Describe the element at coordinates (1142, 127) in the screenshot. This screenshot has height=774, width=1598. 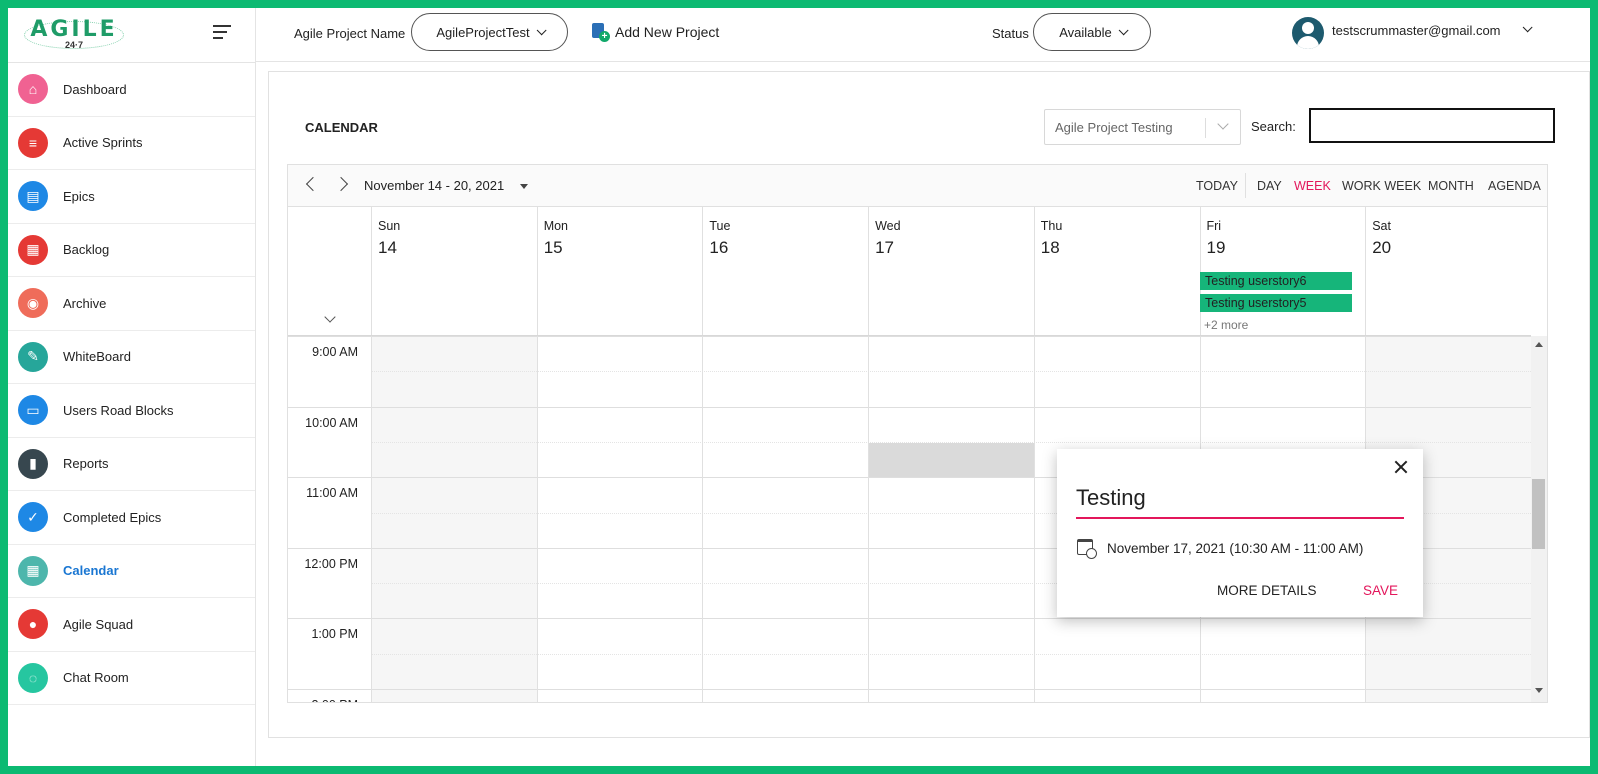
I see `project-filter-dropdown: Agile Project Testing` at that location.